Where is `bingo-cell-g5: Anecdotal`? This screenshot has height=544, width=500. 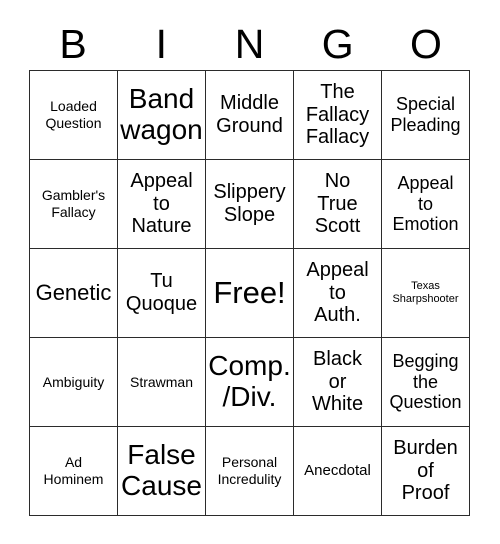
bingo-cell-g5: Anecdotal is located at coordinates (338, 471).